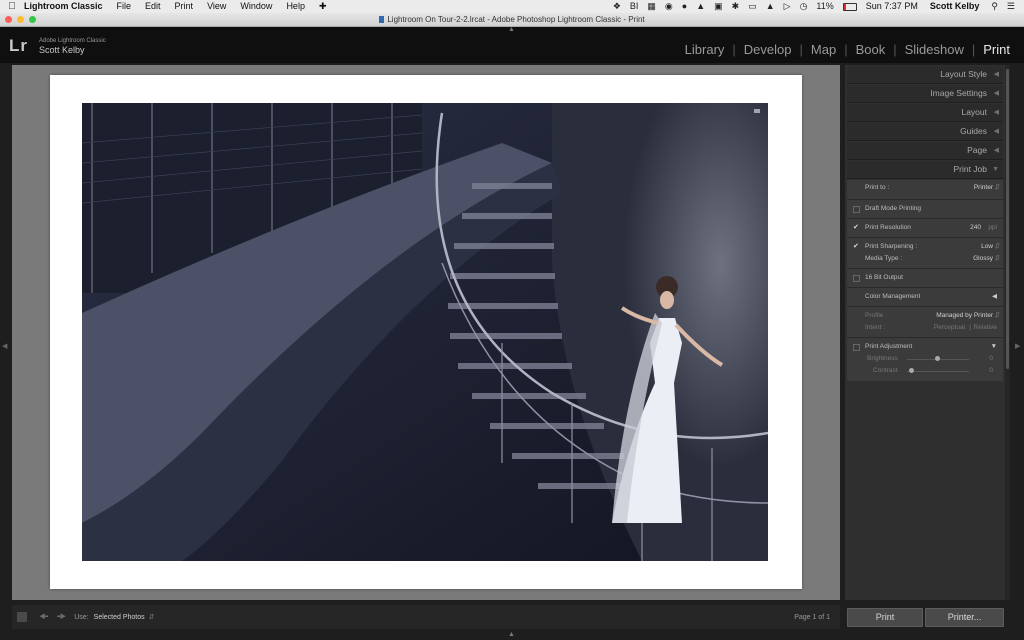 This screenshot has width=1024, height=640. What do you see at coordinates (787, 6) in the screenshot?
I see `volume-icon: ▷` at bounding box center [787, 6].